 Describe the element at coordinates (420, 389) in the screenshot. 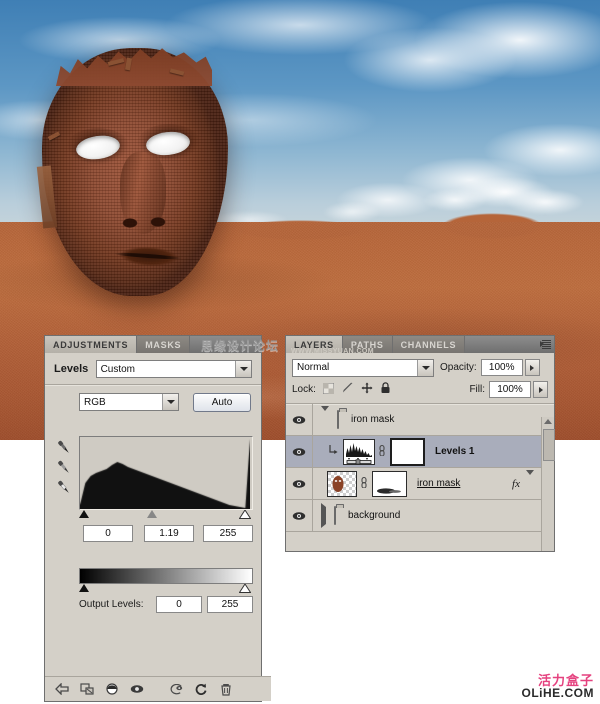

I see `lock-row: Lock: Fill: 100%` at that location.